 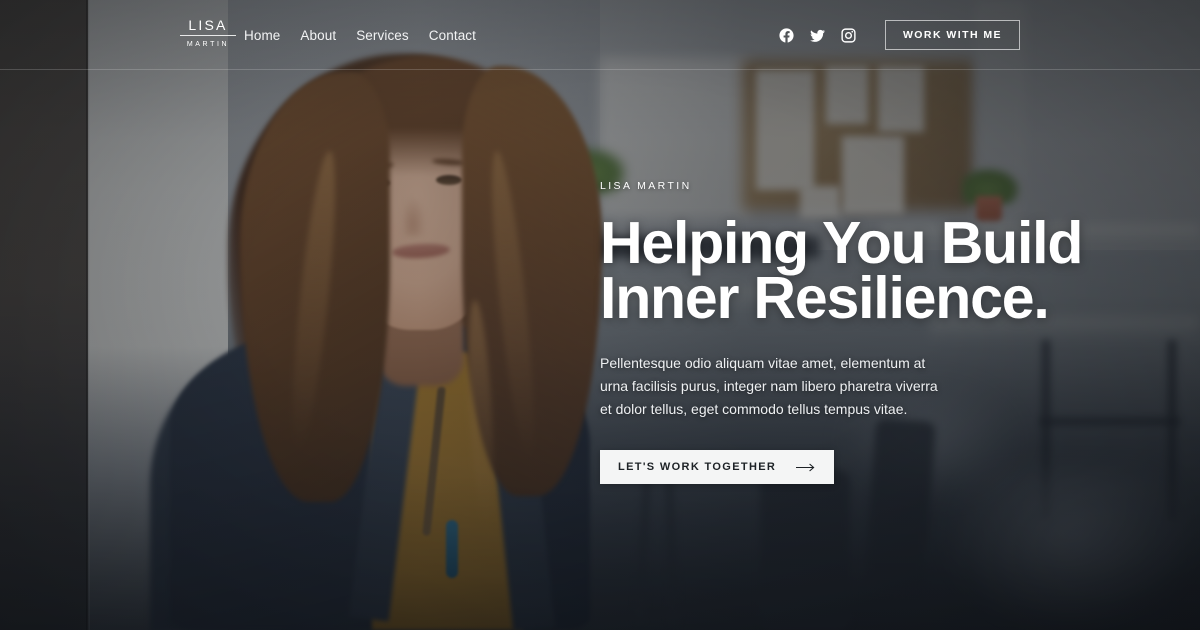 I want to click on hero-title-line-1: Helping You Build, so click(x=841, y=243).